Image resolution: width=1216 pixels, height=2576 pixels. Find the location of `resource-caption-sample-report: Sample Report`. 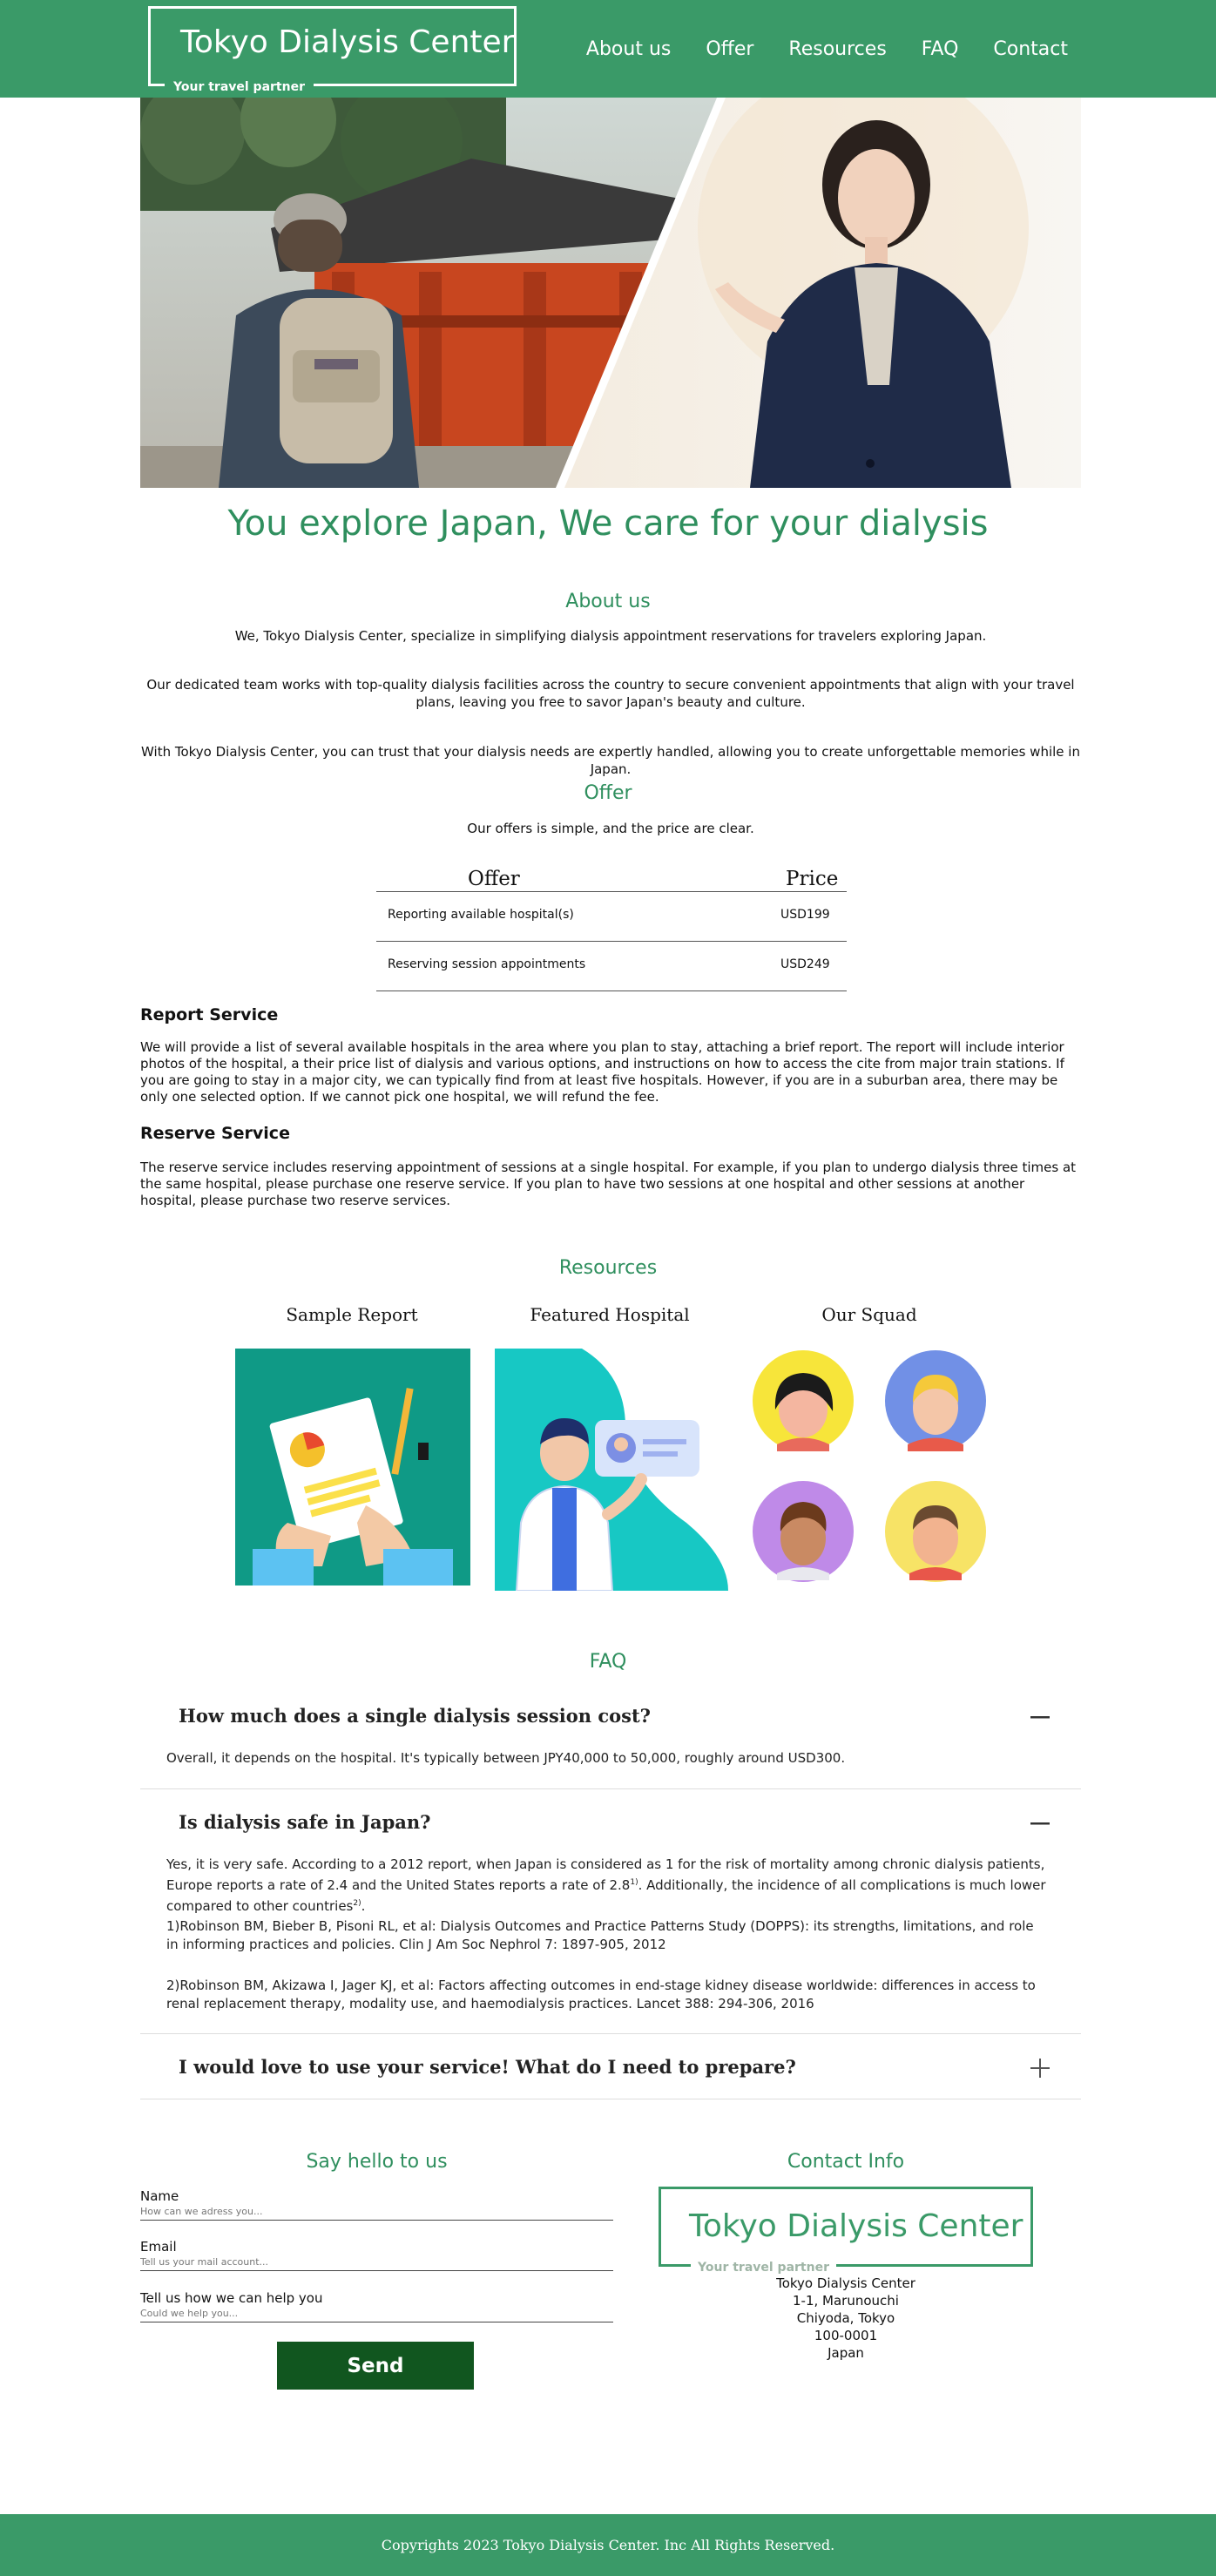

resource-caption-sample-report: Sample Report is located at coordinates (352, 1314).